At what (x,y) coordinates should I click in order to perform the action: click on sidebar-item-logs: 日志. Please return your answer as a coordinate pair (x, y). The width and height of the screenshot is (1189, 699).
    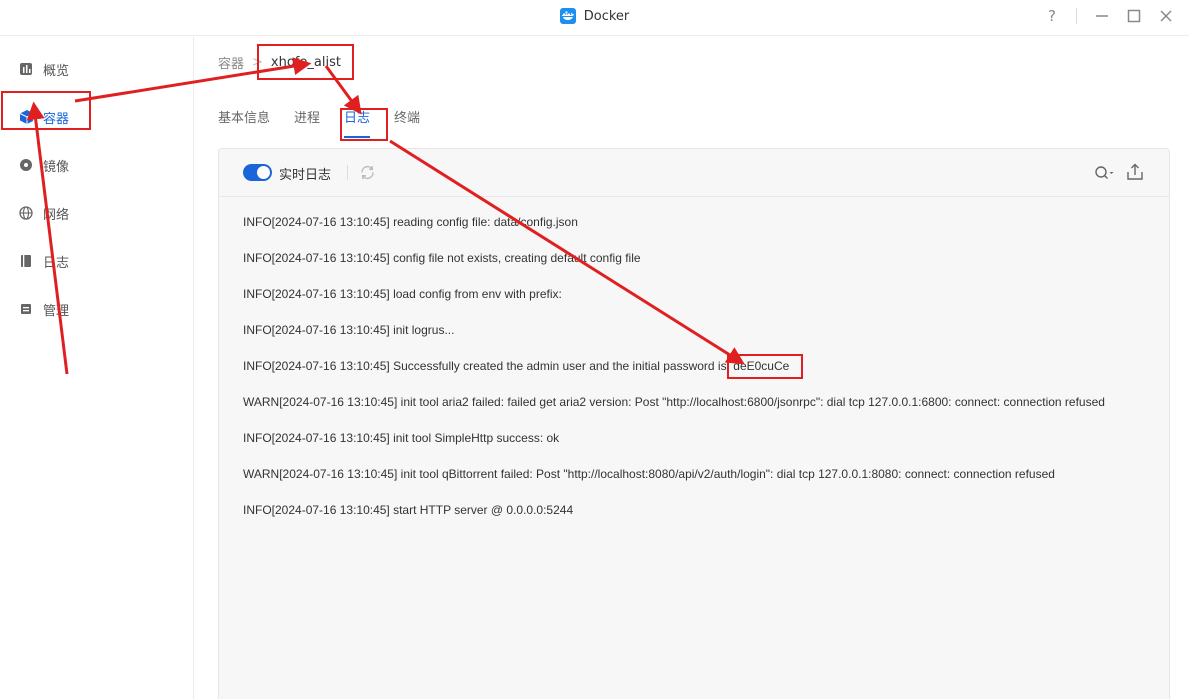
    Looking at the image, I should click on (97, 261).